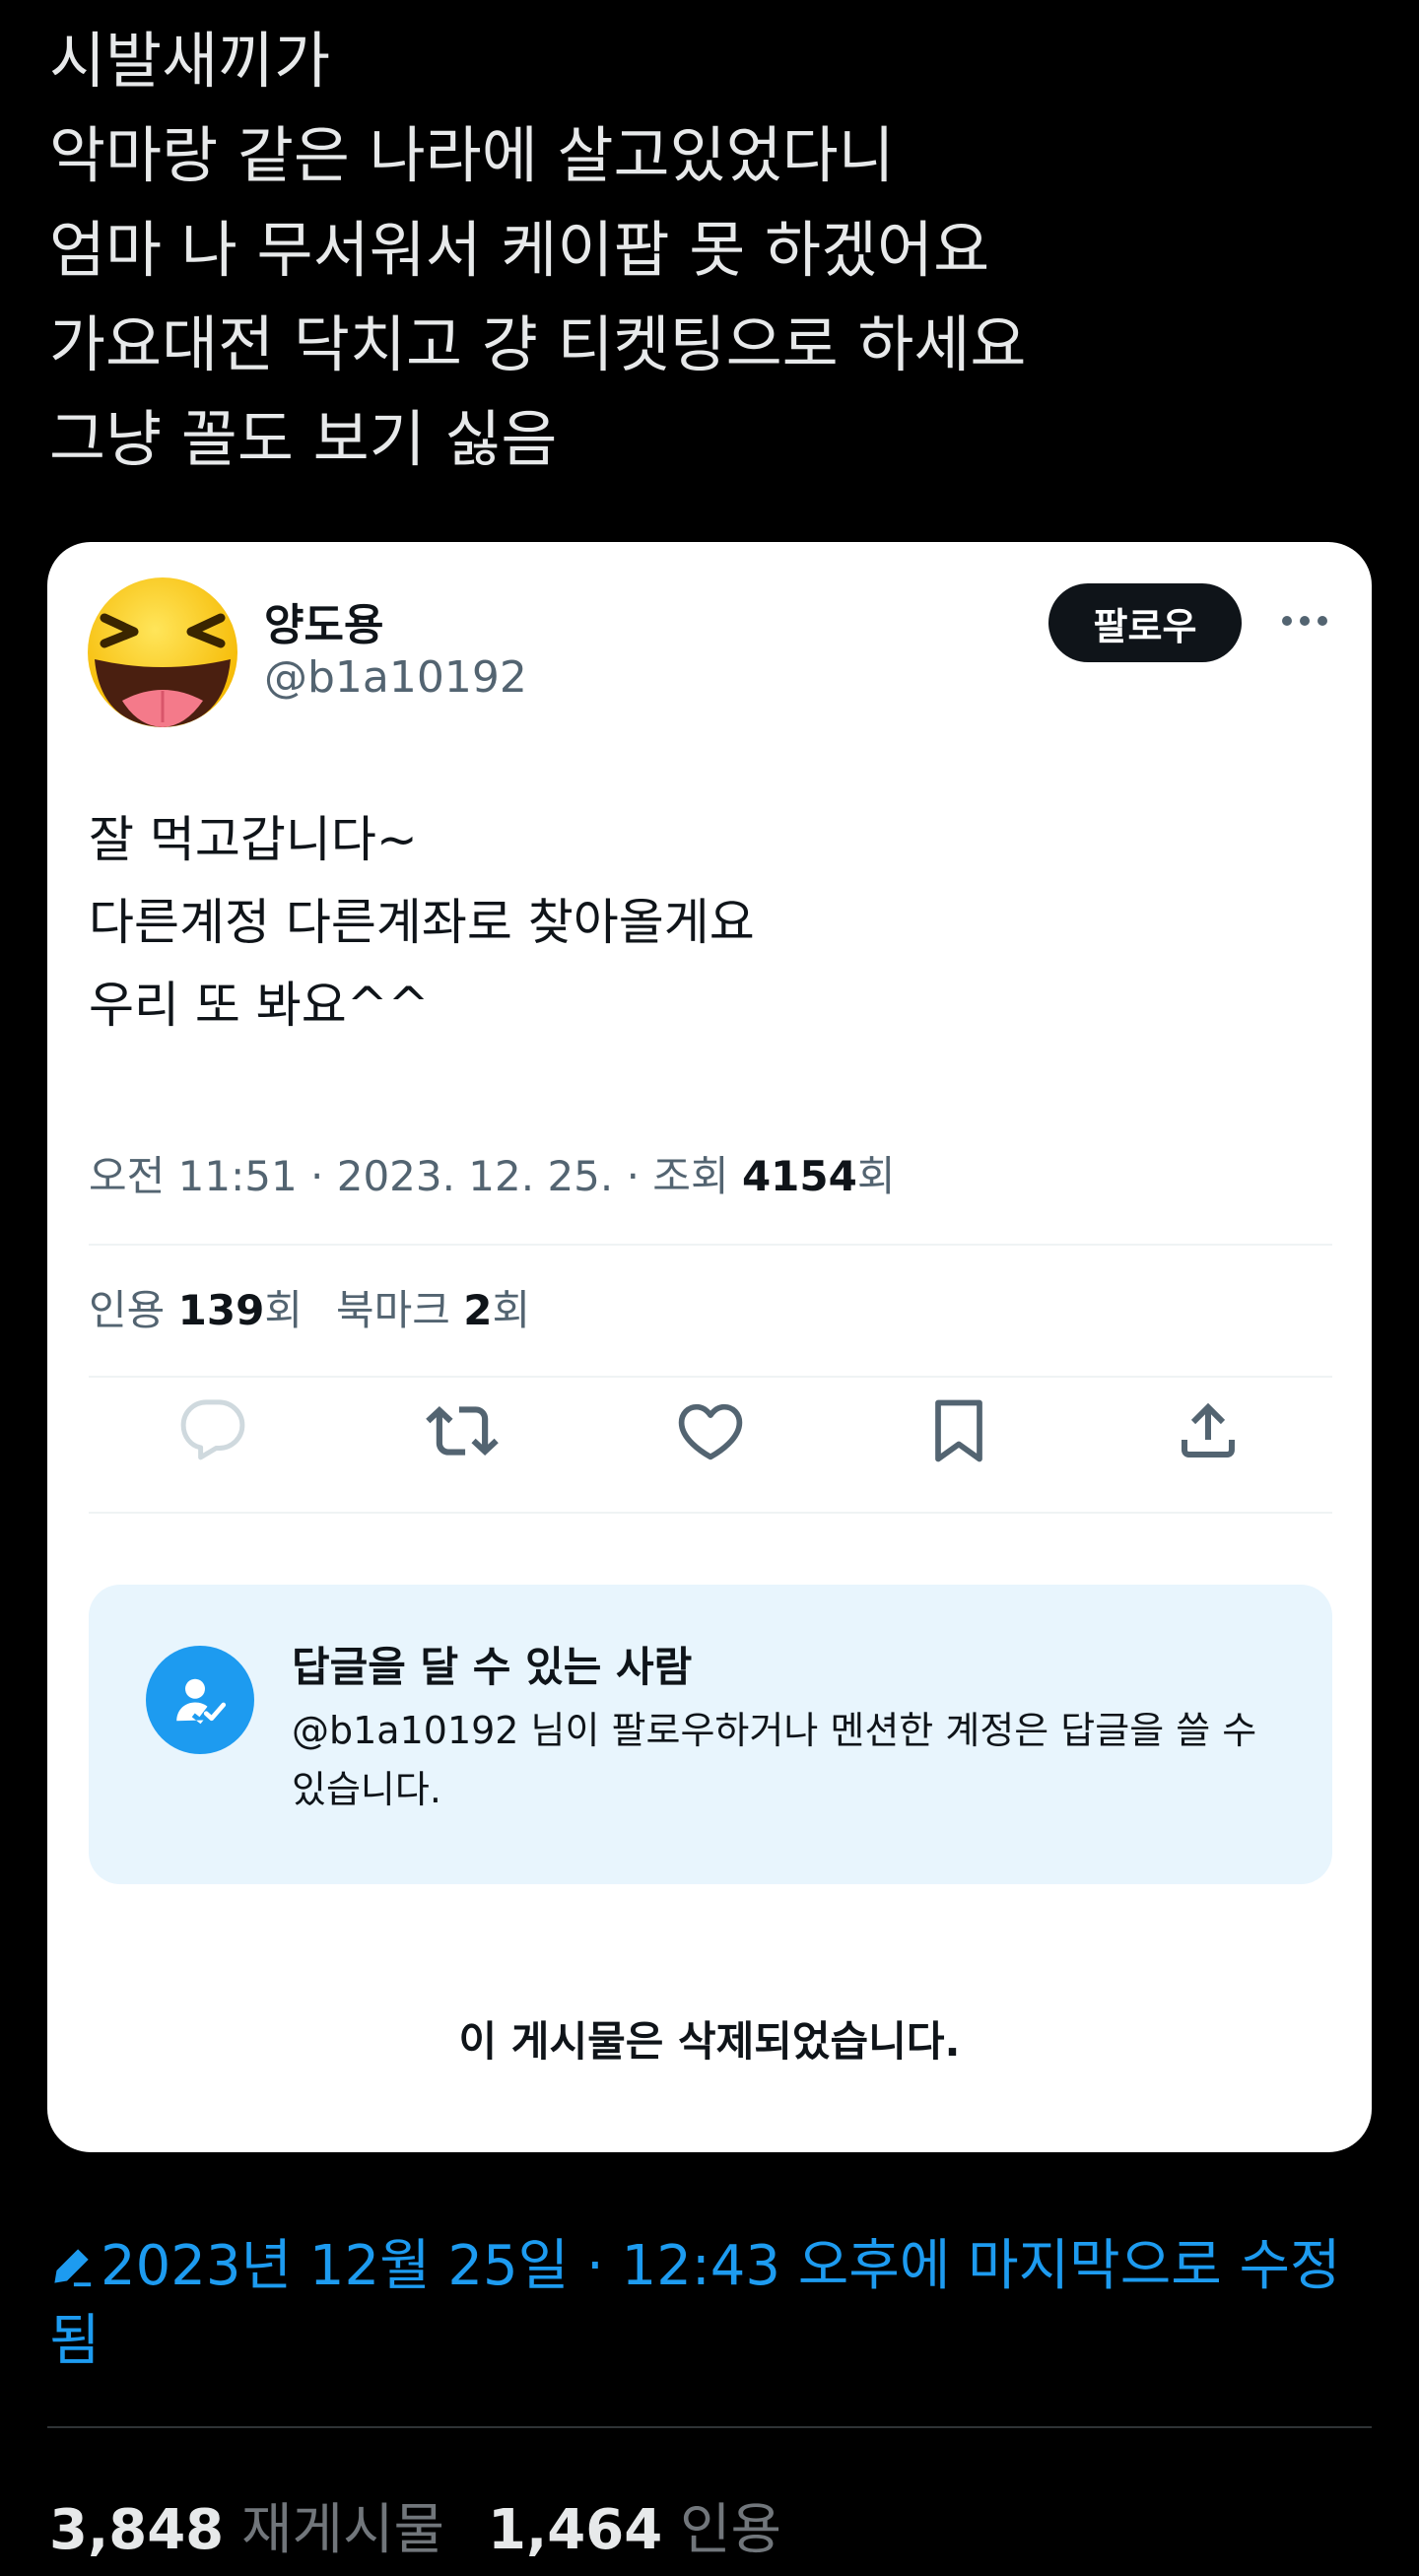 This screenshot has height=2576, width=1419. What do you see at coordinates (478, 1310) in the screenshot?
I see `bookmark-count: 2` at bounding box center [478, 1310].